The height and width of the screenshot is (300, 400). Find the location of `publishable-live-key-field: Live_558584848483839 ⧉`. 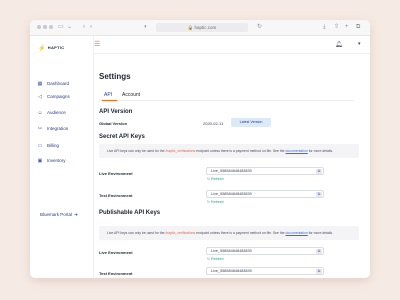

publishable-live-key-field: Live_558584848483839 ⧉ is located at coordinates (265, 251).